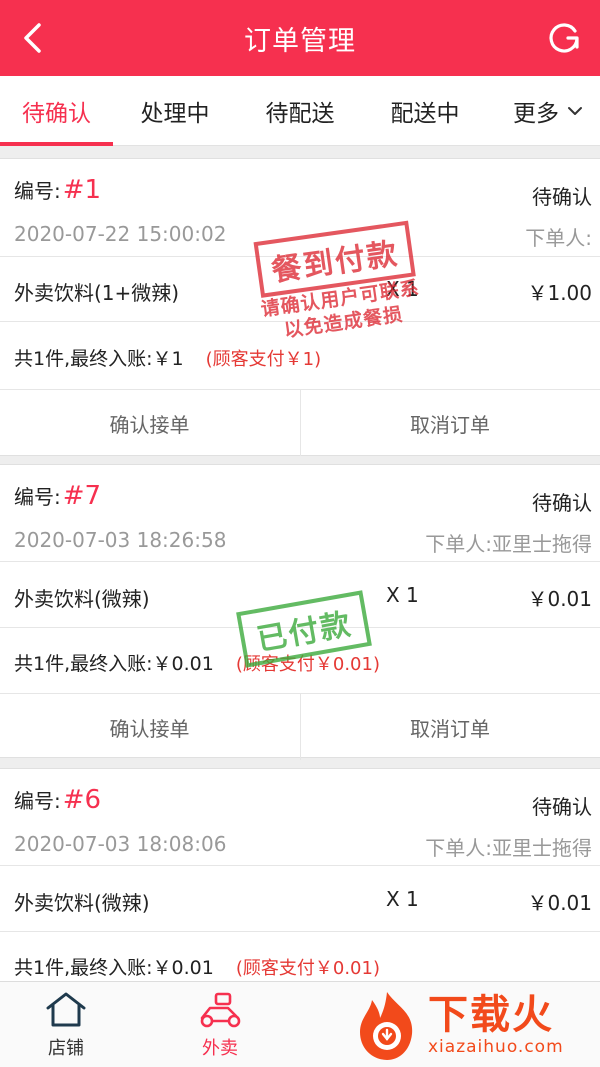 This screenshot has height=1067, width=600. Describe the element at coordinates (66, 1009) in the screenshot. I see `shop-icon` at that location.